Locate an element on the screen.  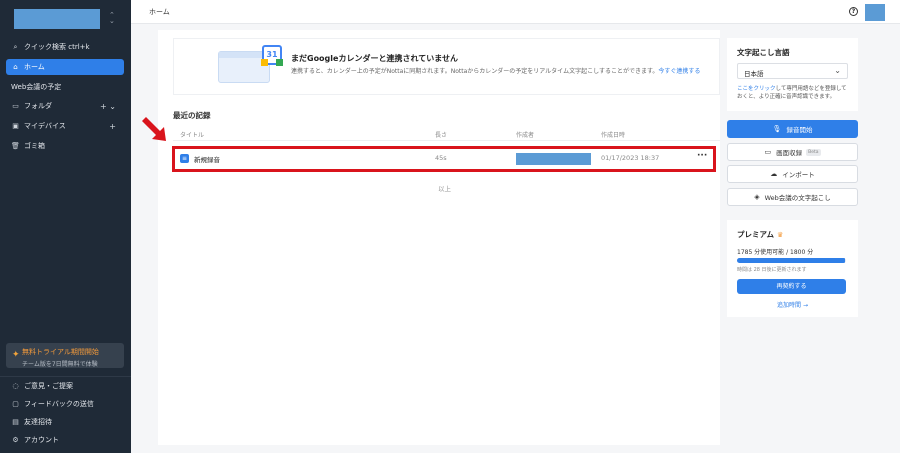
custom-terms-link: ここをクリック is located at coordinates (756, 89).